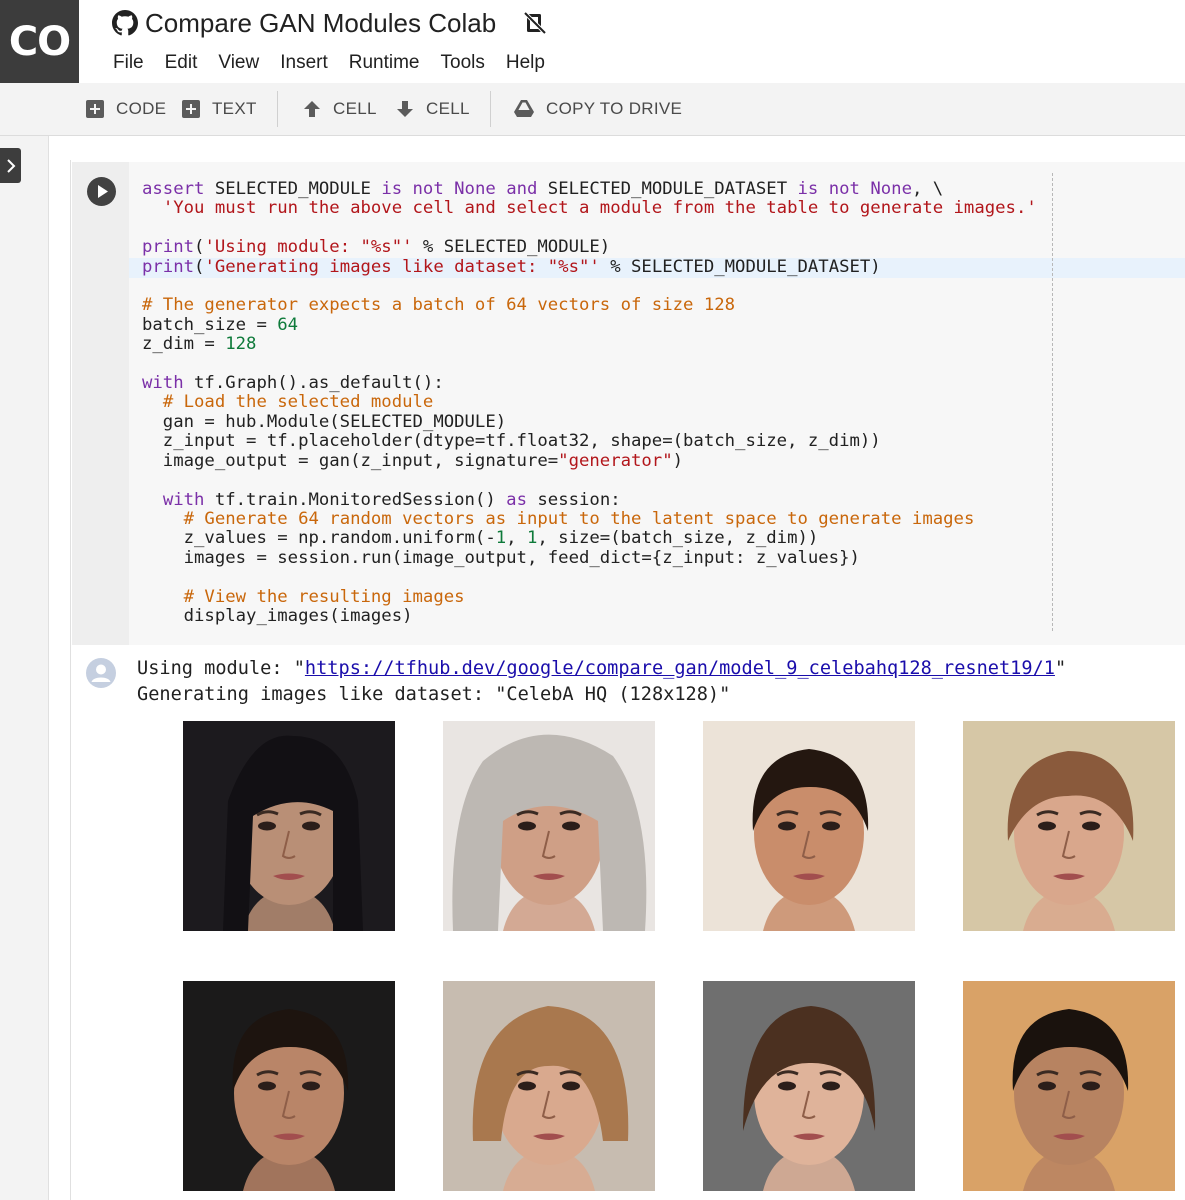 This screenshot has width=1185, height=1200. I want to click on code-line: display_images(images), so click(277, 615).